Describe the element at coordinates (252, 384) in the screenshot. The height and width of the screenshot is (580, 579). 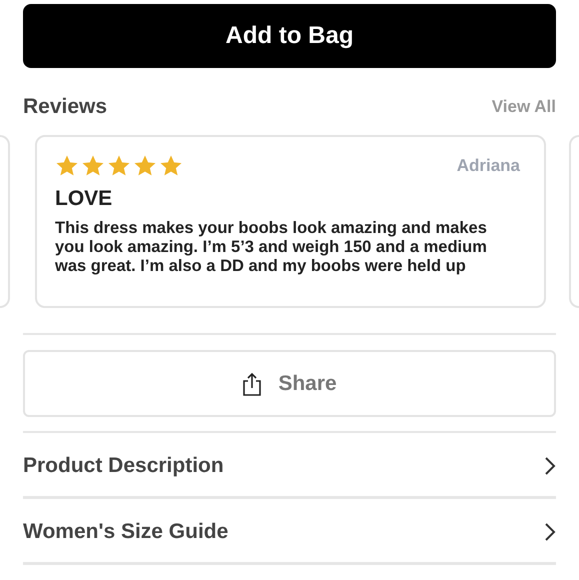
I see `share-icon` at that location.